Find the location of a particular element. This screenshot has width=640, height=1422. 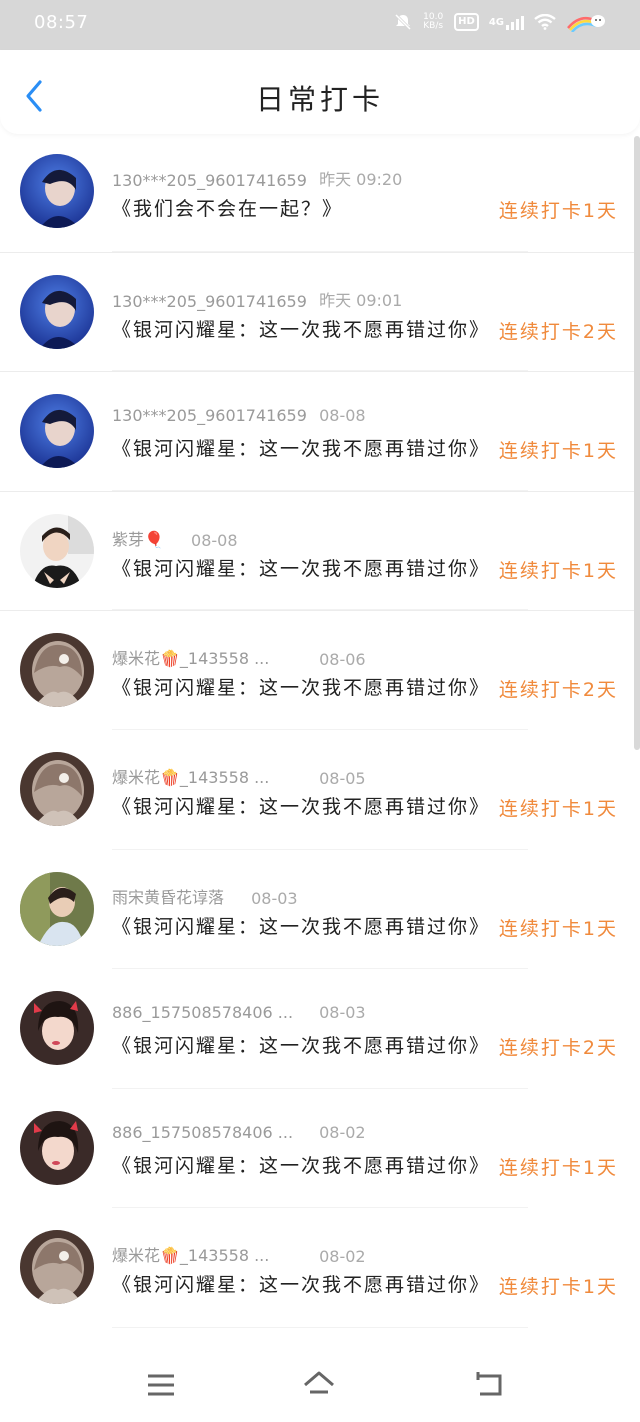

scrollbar is located at coordinates (637, 443).